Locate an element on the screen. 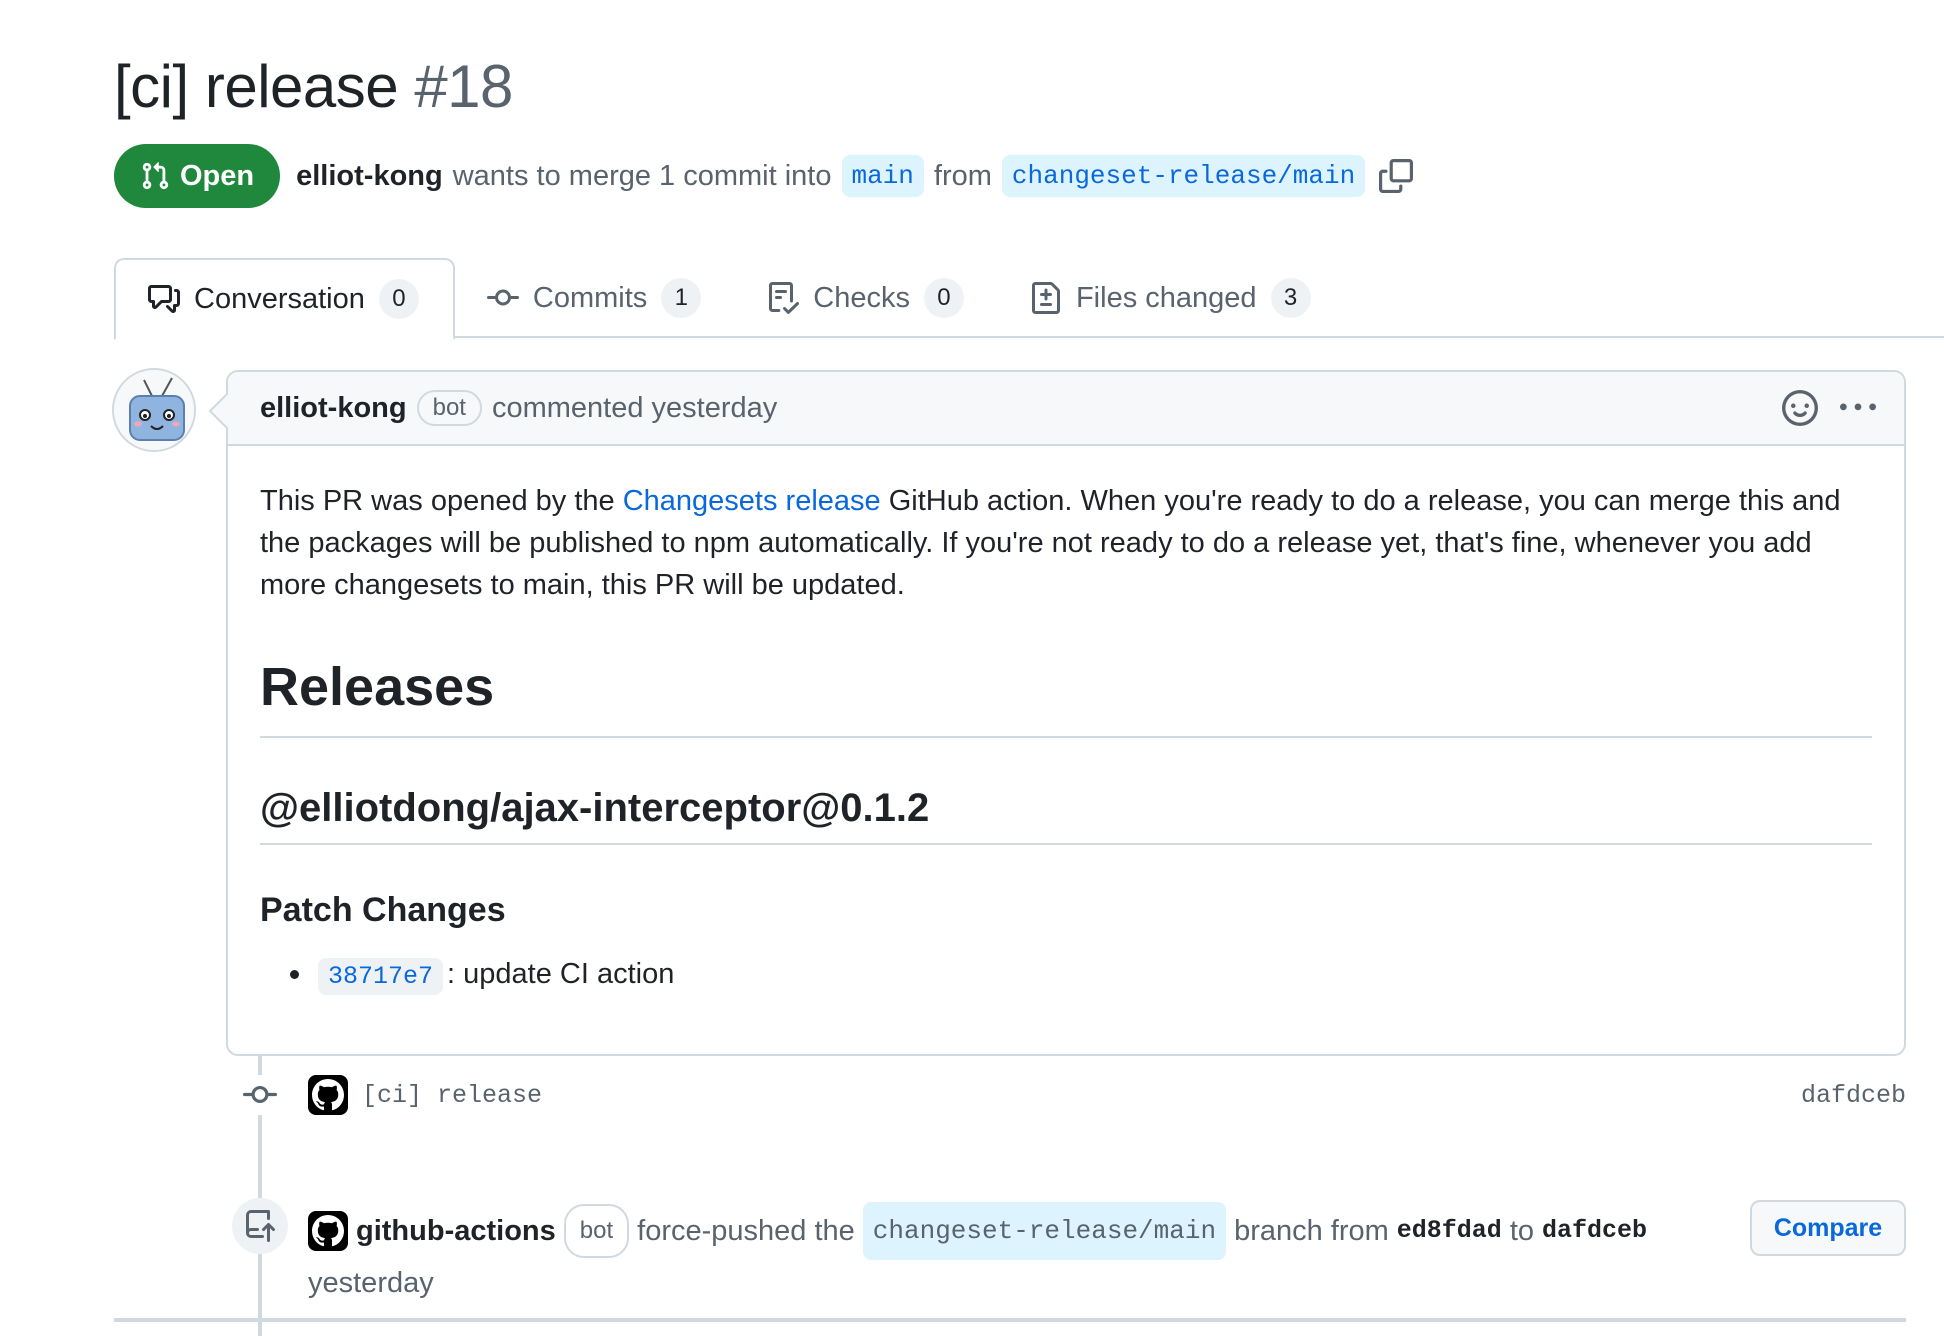  commit-sha-link: 38717e7 is located at coordinates (381, 976).